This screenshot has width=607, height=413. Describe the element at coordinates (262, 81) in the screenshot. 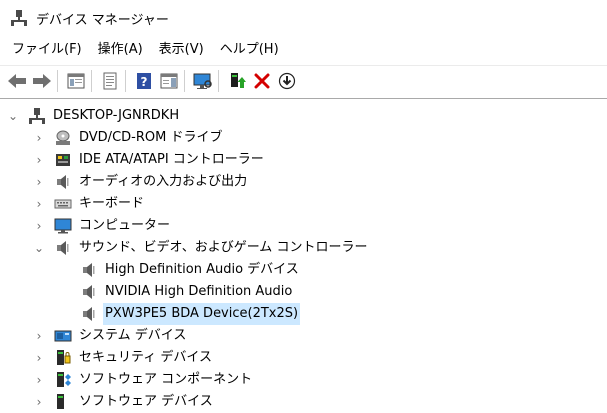

I see `uninstall-icon` at that location.